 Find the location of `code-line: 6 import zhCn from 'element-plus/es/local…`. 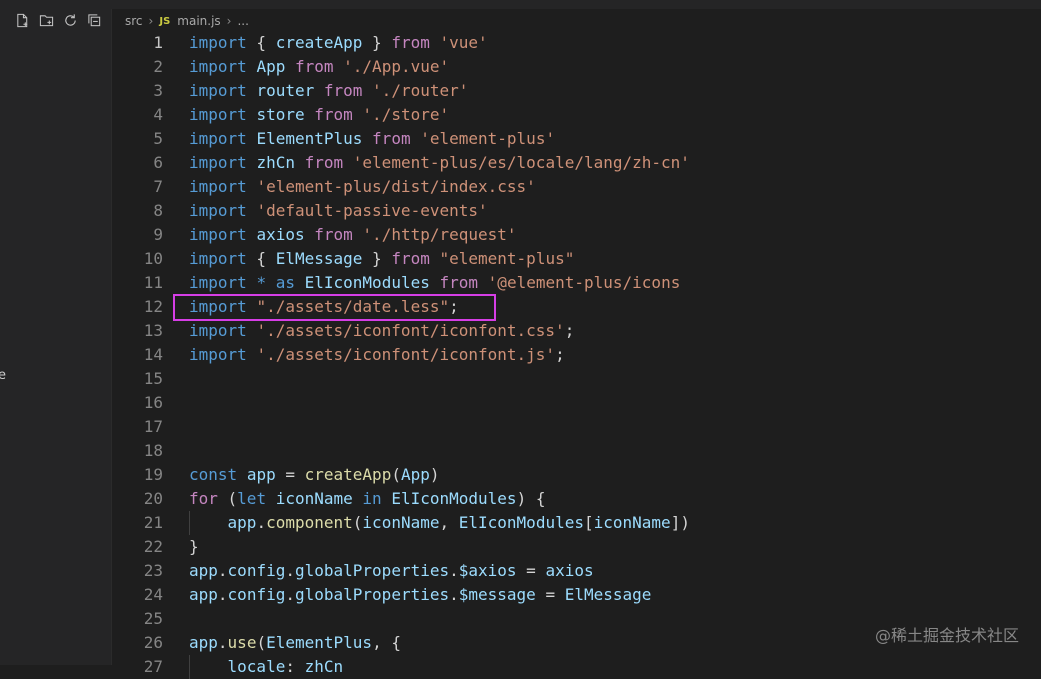

code-line: 6 import zhCn from 'element-plus/es/local… is located at coordinates (576, 163).